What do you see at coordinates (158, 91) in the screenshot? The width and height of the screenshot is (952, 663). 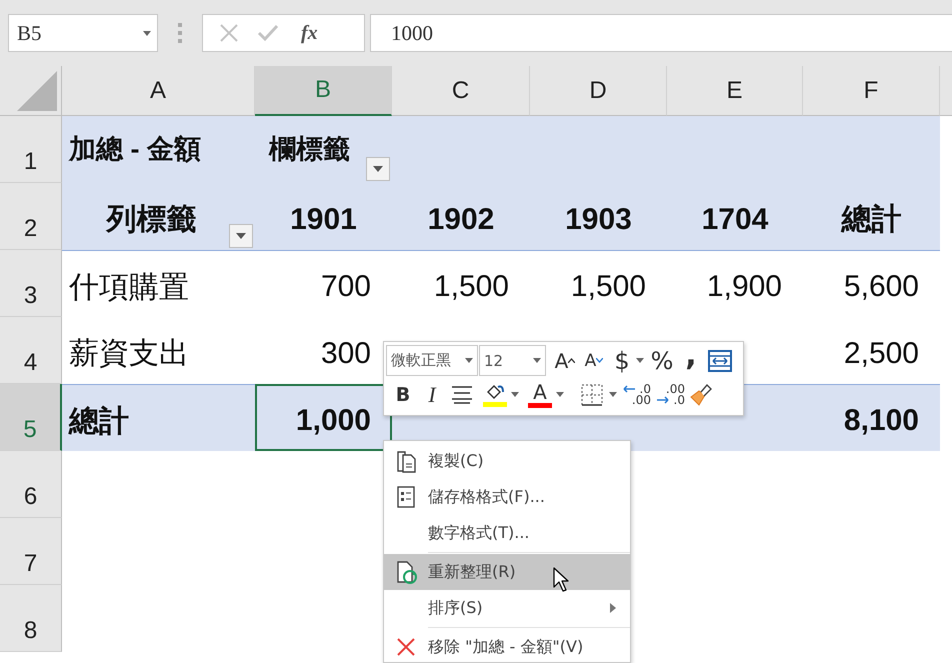 I see `column-header: A` at bounding box center [158, 91].